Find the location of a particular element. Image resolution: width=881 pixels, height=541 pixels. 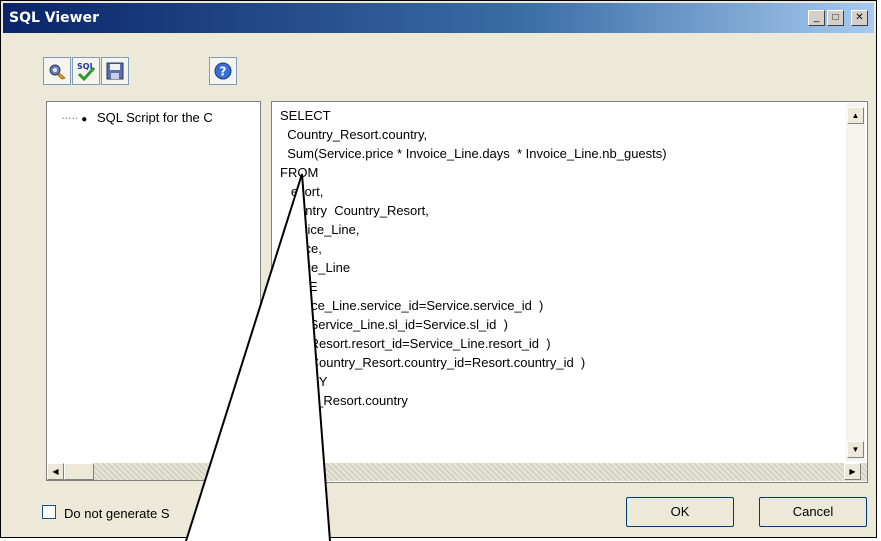

callout-pointer is located at coordinates (258, 357).